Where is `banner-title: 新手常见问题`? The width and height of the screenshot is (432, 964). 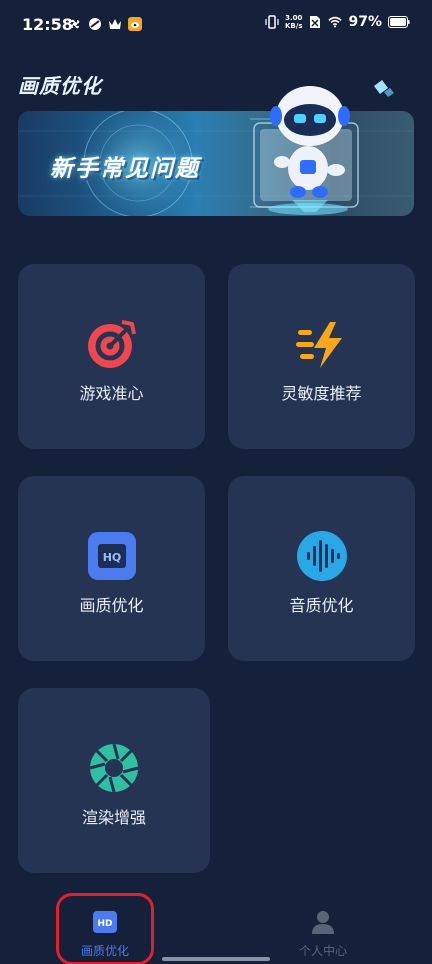
banner-title: 新手常见问题 is located at coordinates (125, 169).